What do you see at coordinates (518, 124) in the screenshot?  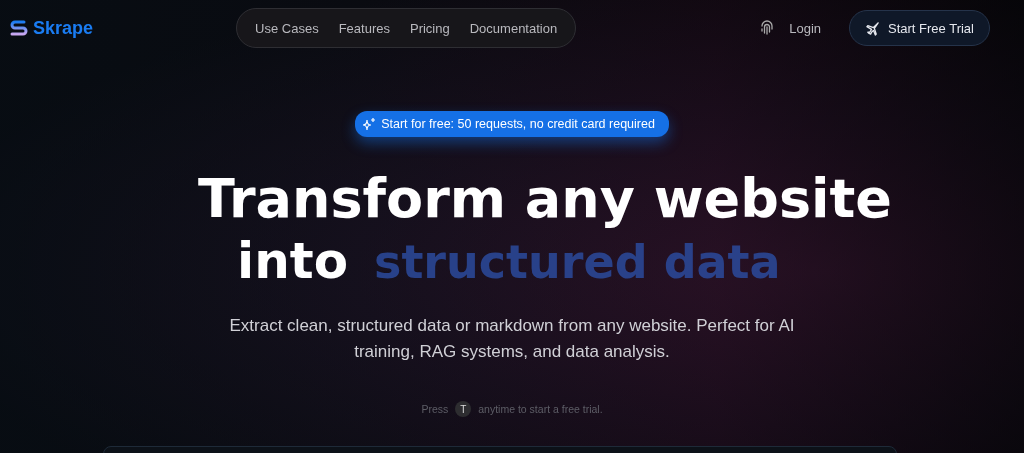 I see `promo-text: Start for free: 50 requests, no credit card required` at bounding box center [518, 124].